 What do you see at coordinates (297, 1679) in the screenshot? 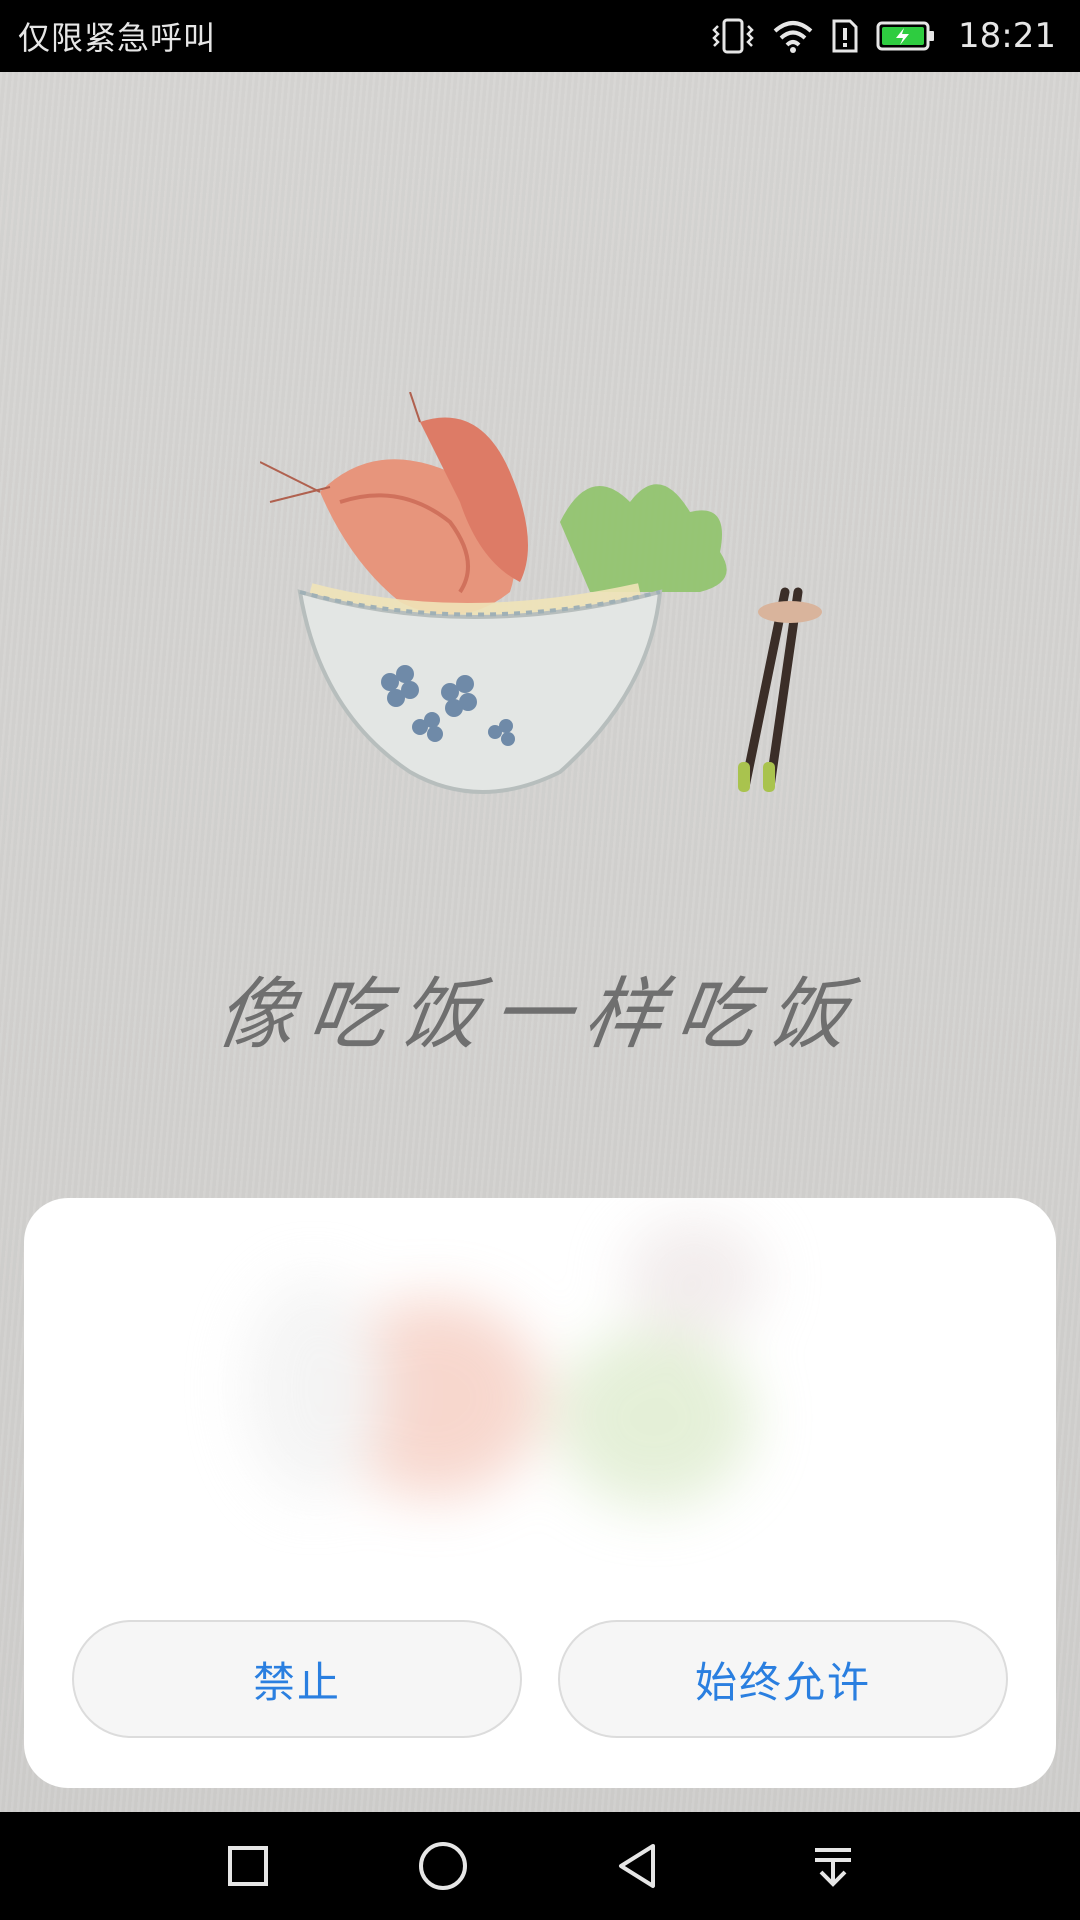
I see `deny-button: 禁止` at bounding box center [297, 1679].